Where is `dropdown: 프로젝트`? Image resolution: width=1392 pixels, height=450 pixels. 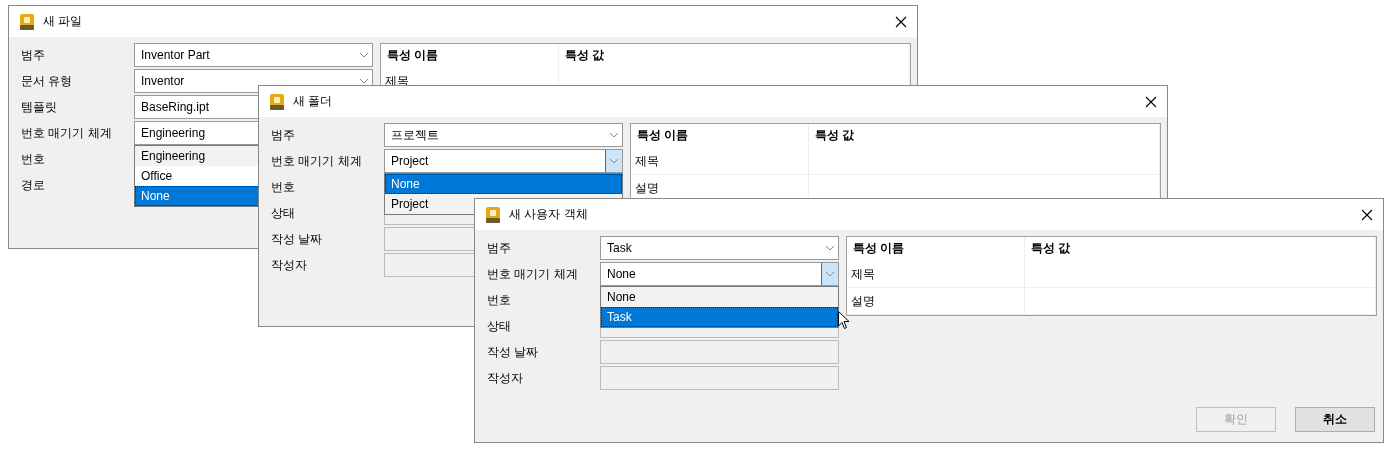 dropdown: 프로젝트 is located at coordinates (503, 135).